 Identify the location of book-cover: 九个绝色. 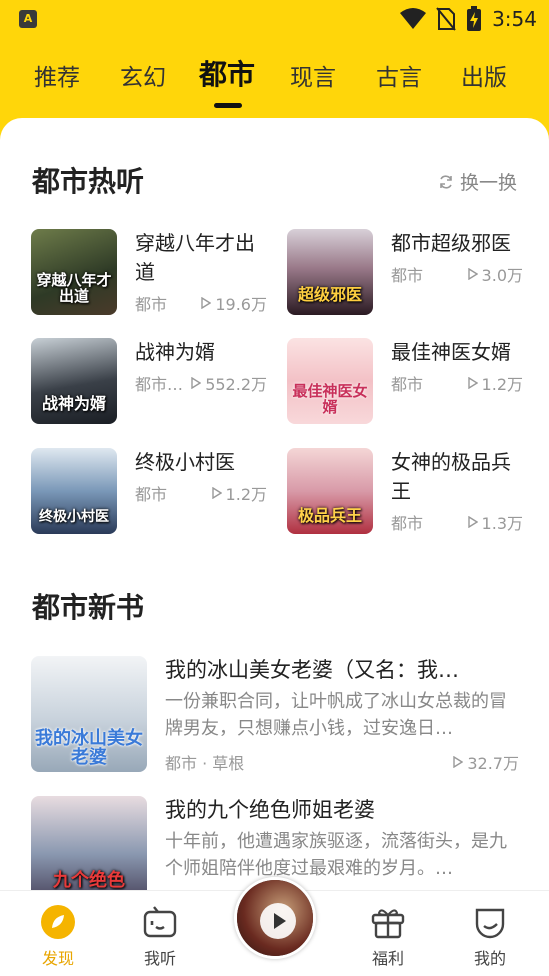
(89, 843).